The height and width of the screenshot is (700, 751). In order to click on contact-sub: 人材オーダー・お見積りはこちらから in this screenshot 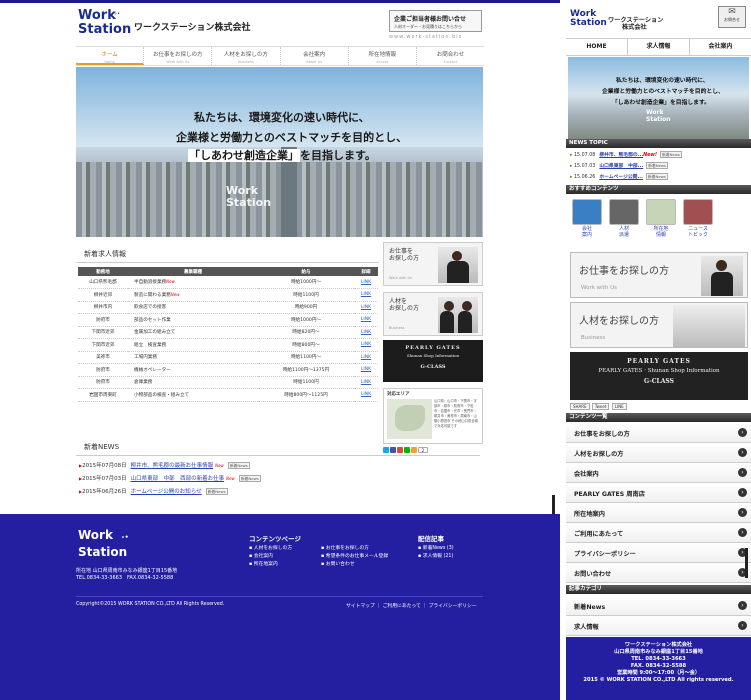, I will do `click(428, 26)`.